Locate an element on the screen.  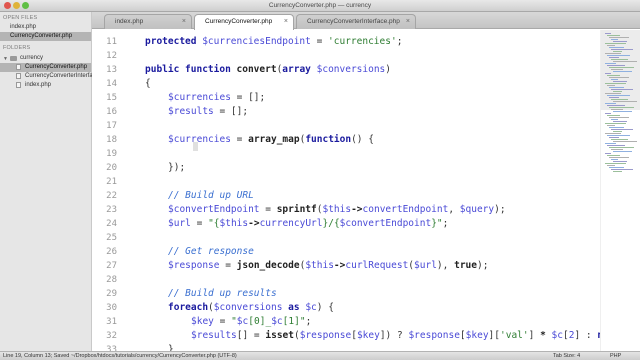
folder-file-item: CurrencyConverter.php is located at coordinates (45, 67).